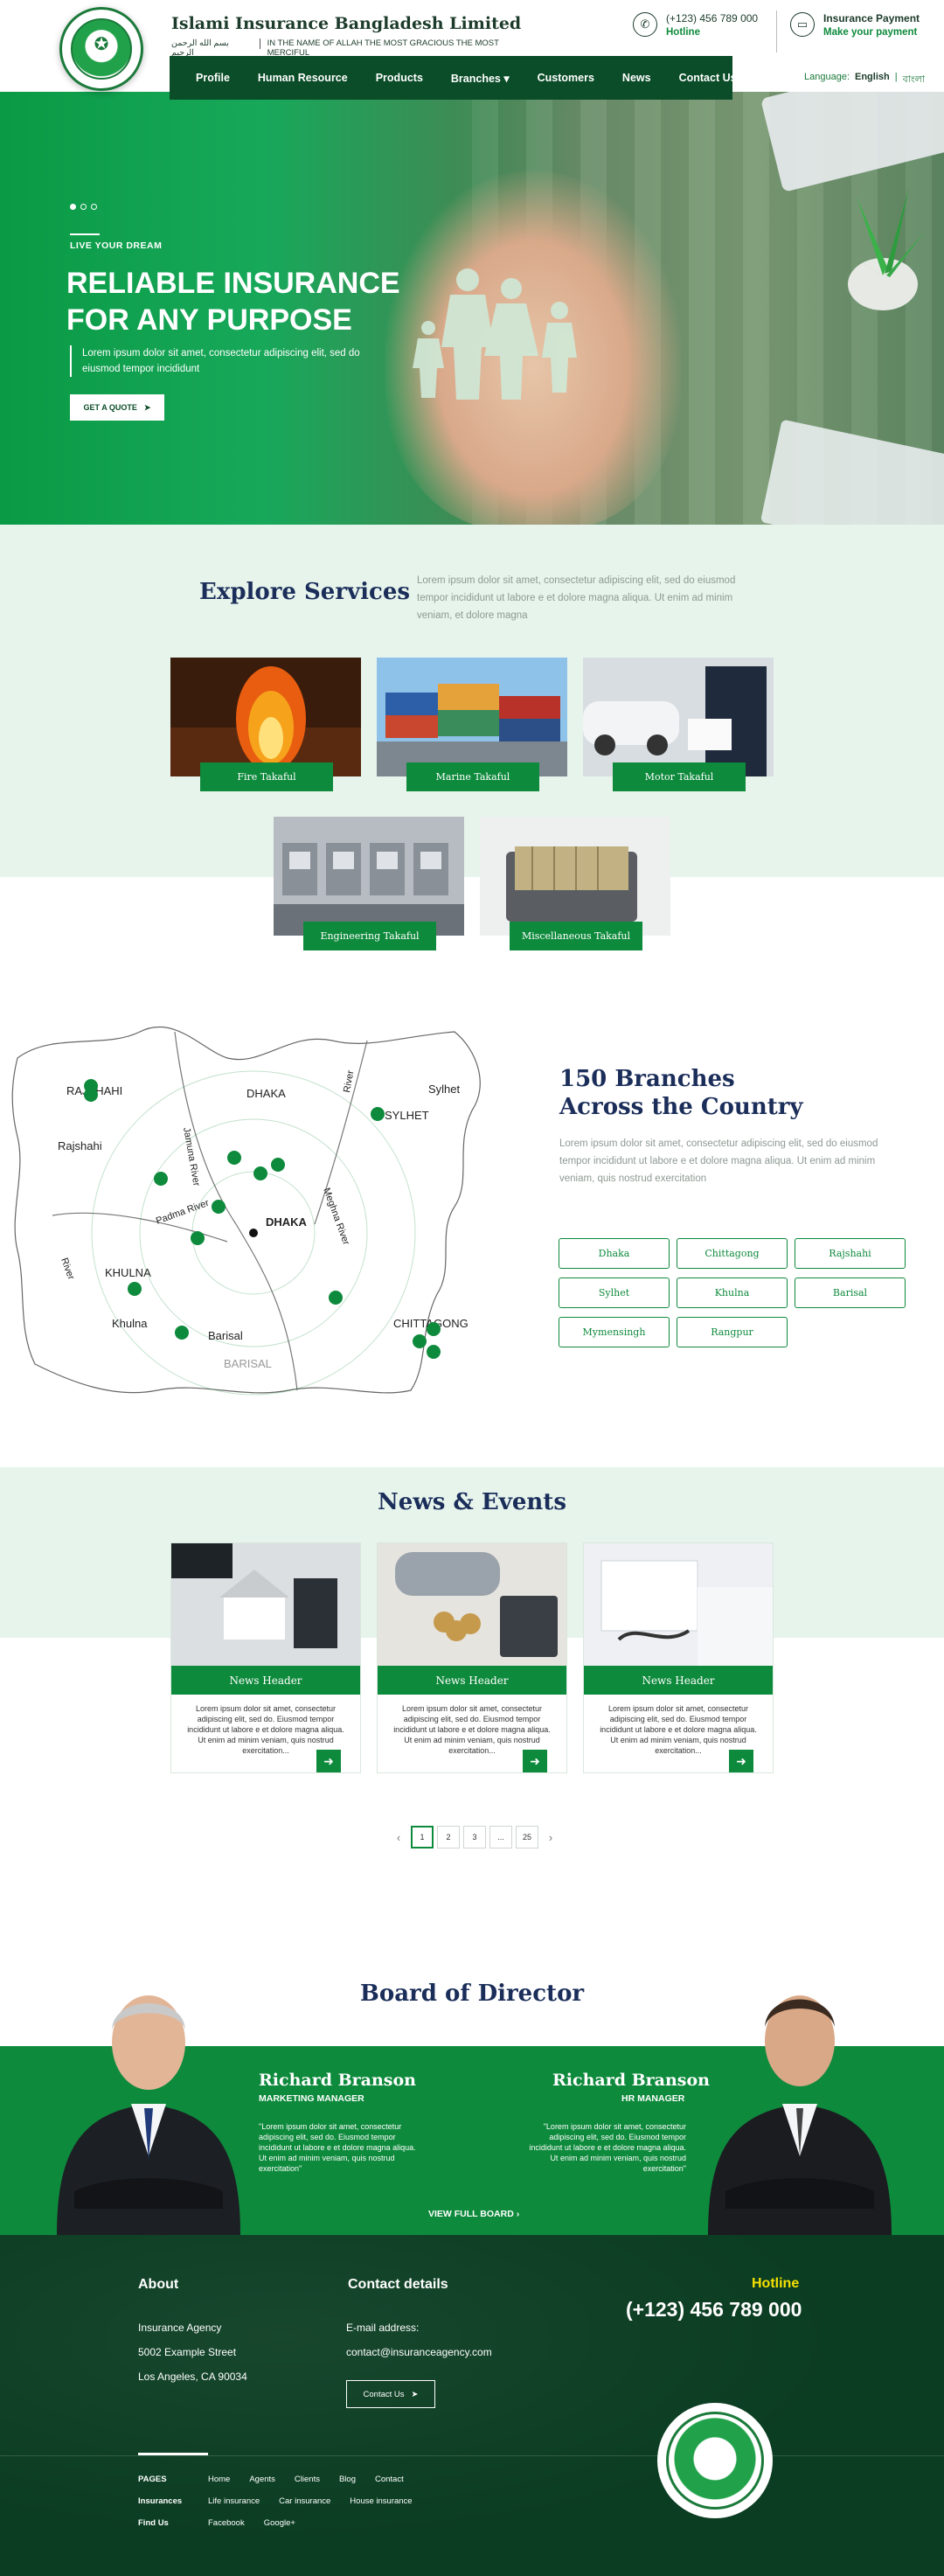 The height and width of the screenshot is (2576, 944). What do you see at coordinates (449, 1837) in the screenshot?
I see `pagination-page-2: 2` at bounding box center [449, 1837].